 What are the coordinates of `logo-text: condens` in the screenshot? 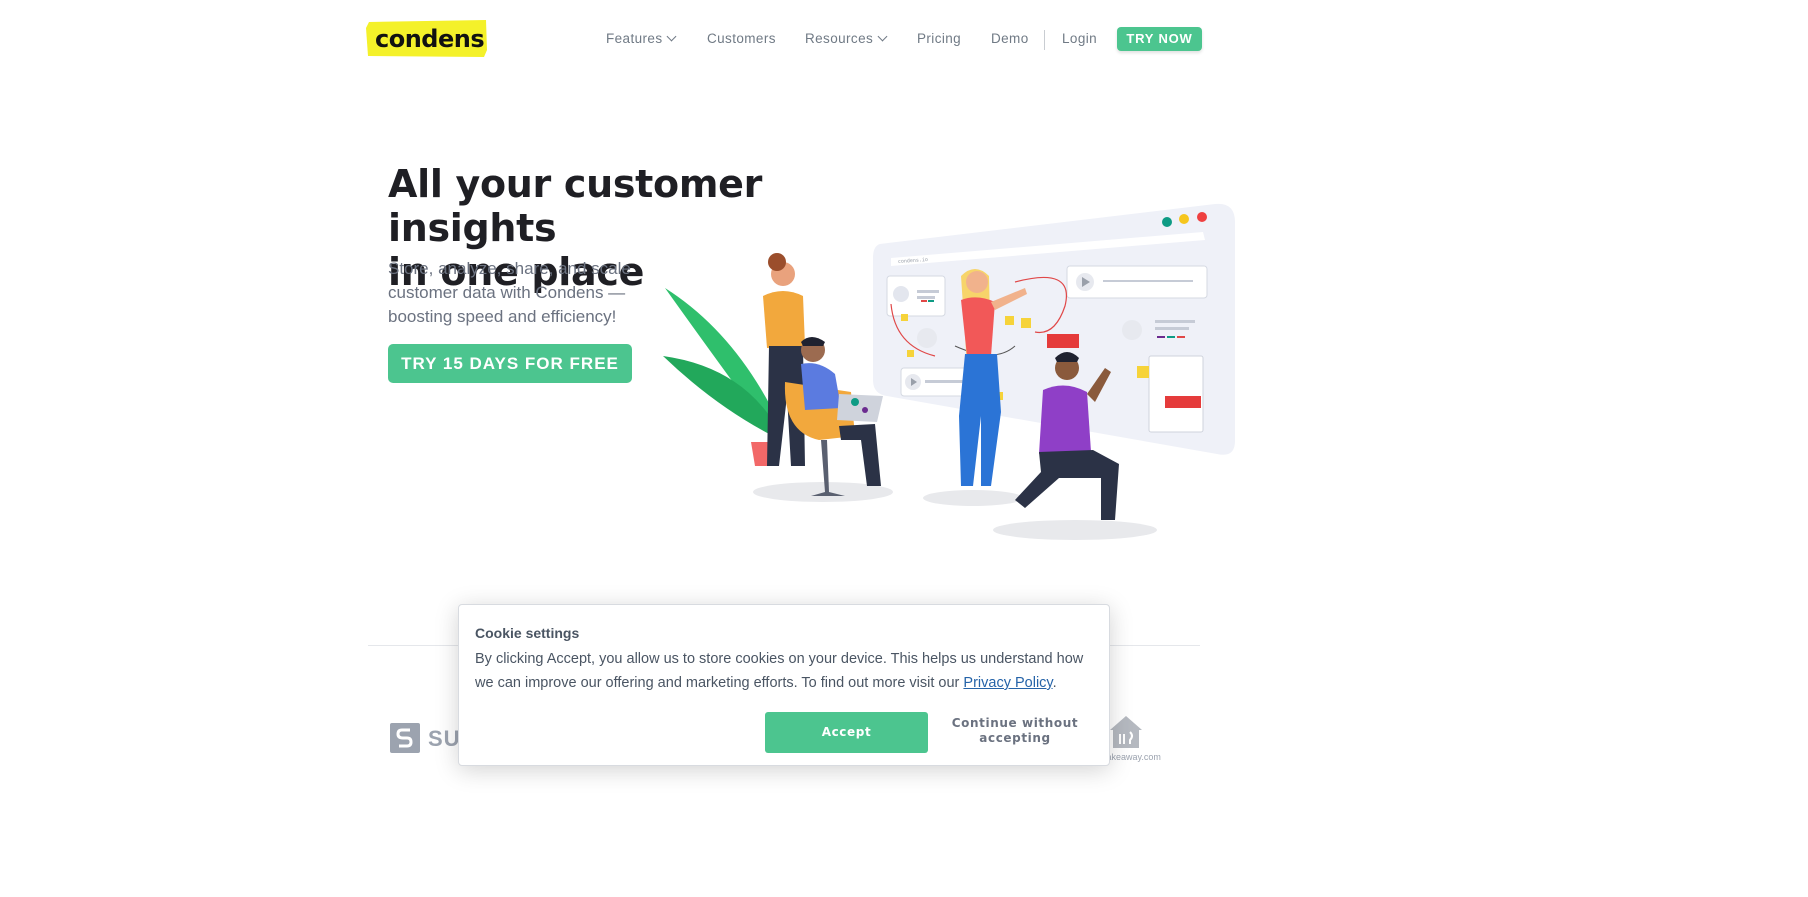 It's located at (430, 39).